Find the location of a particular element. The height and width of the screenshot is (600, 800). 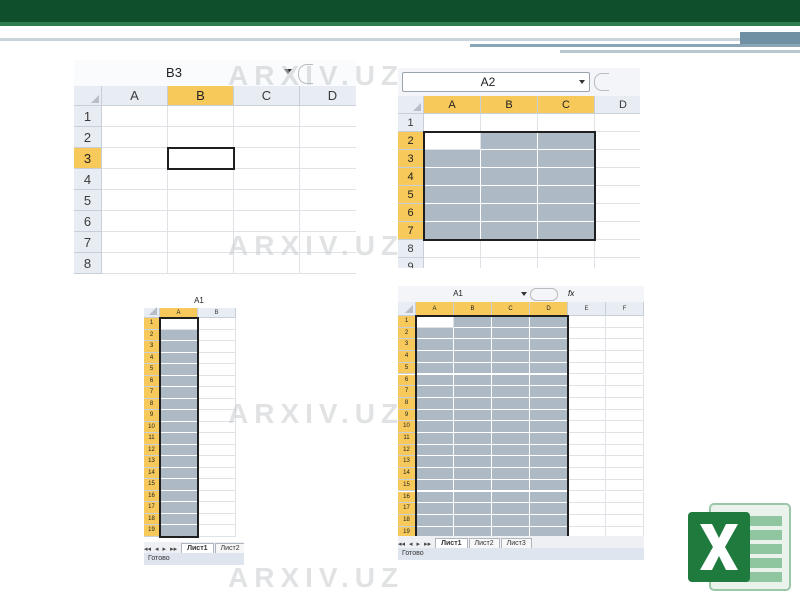

tab-nav-arrow-icon: ▸▸ is located at coordinates (427, 544).